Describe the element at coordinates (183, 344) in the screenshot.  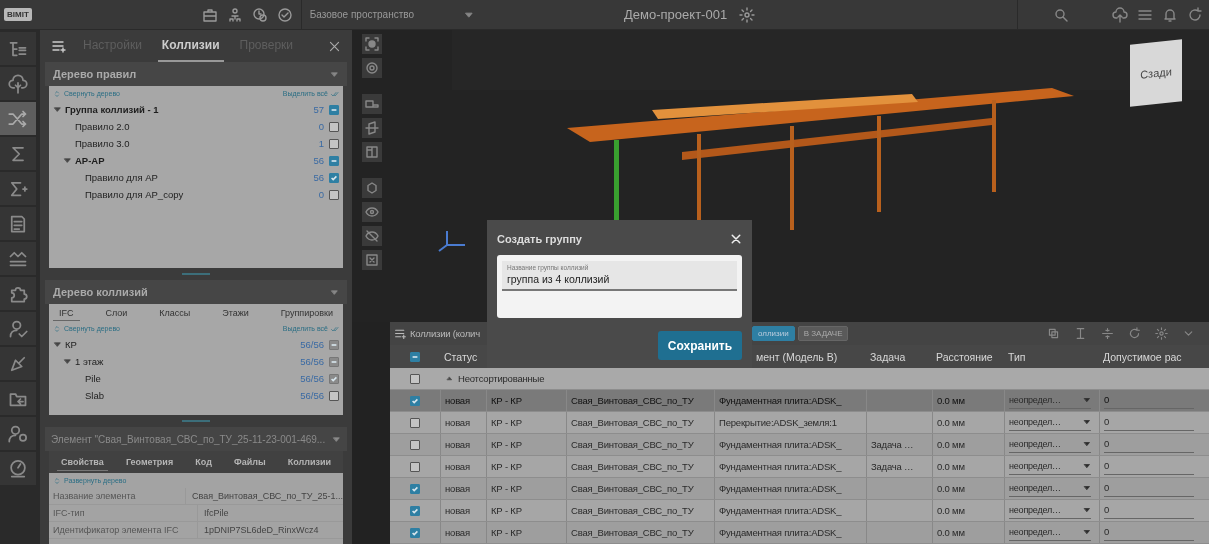
I see `tree-item: КР` at that location.